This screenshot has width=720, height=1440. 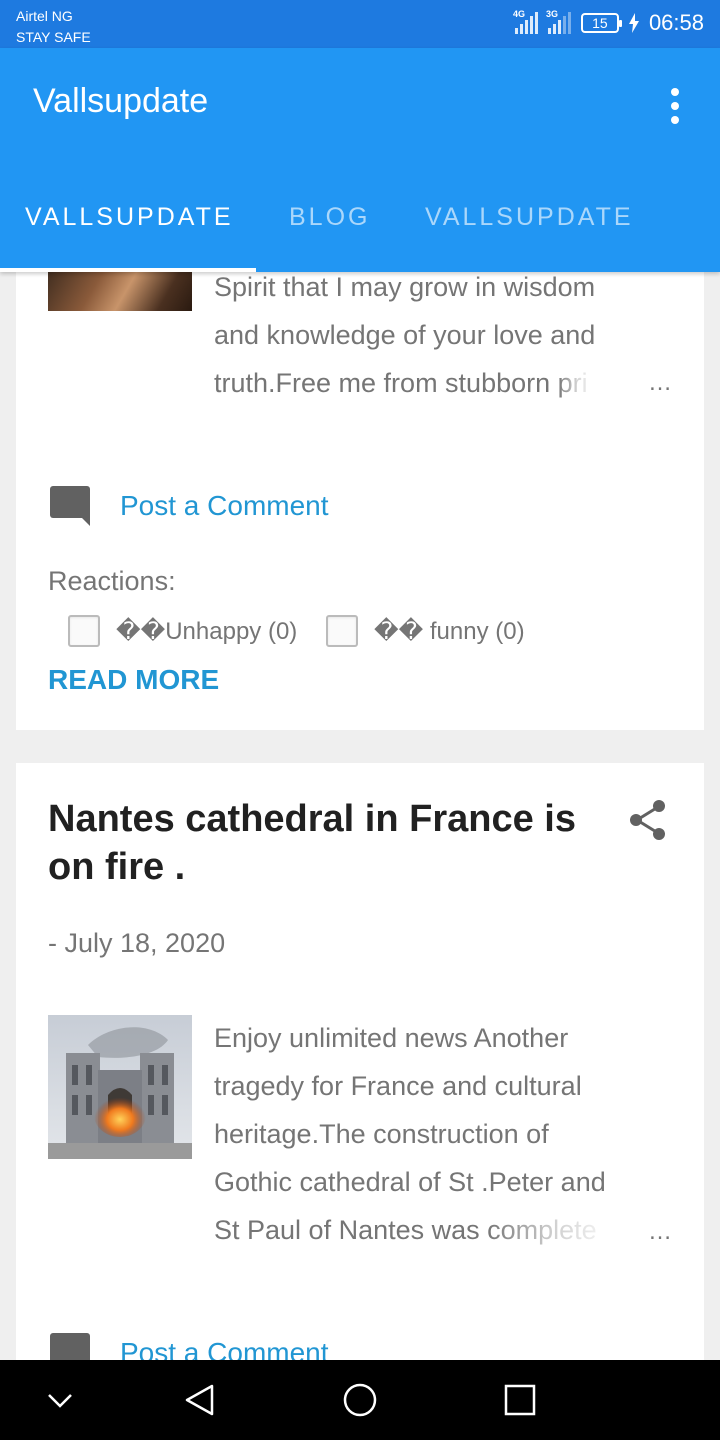 I want to click on chevron-down-icon, so click(x=60, y=1400).